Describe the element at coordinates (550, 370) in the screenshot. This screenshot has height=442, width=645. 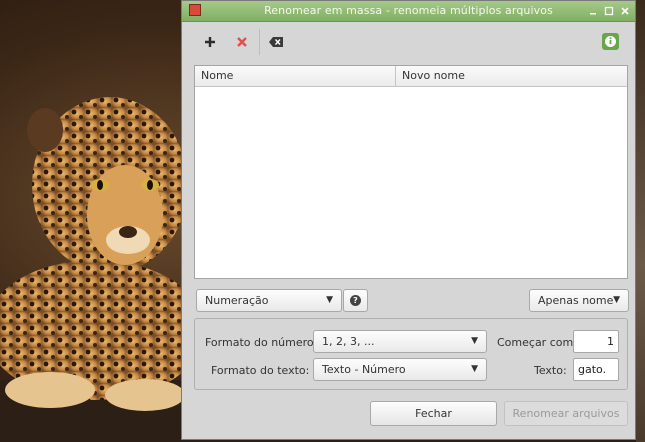
I see `text-label: Texto:` at that location.